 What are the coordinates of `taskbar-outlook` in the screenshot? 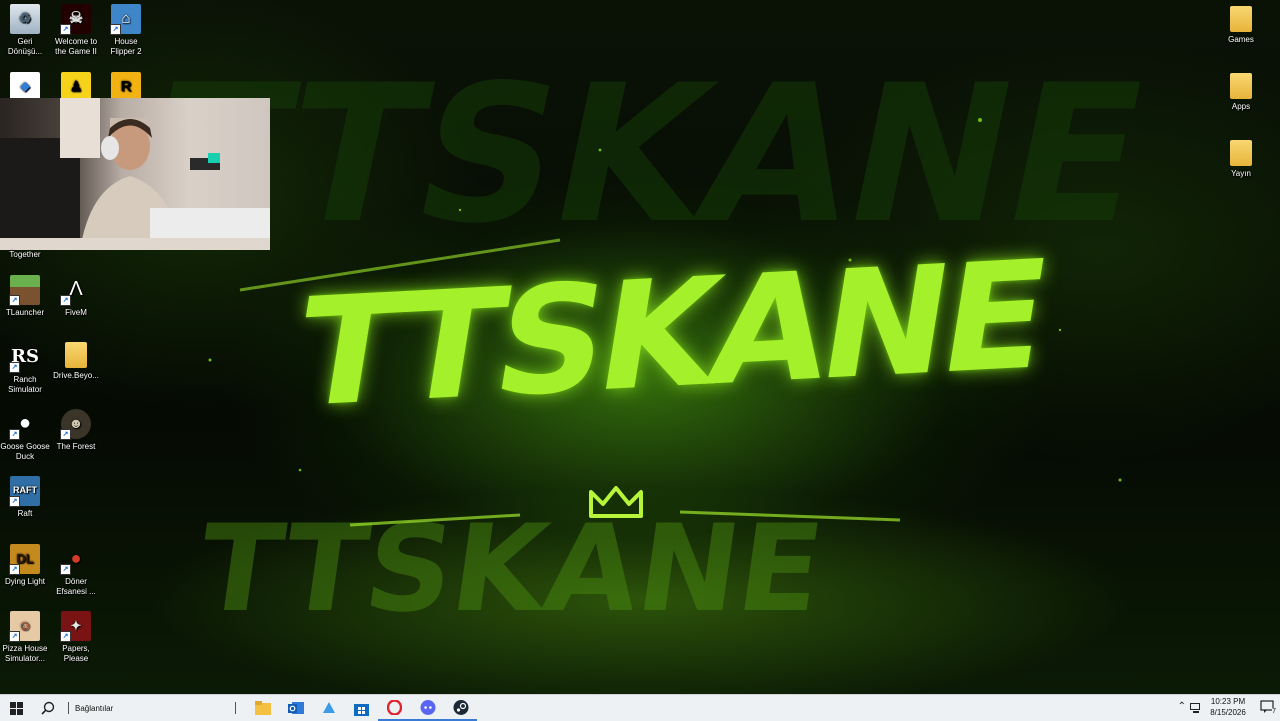 It's located at (295, 708).